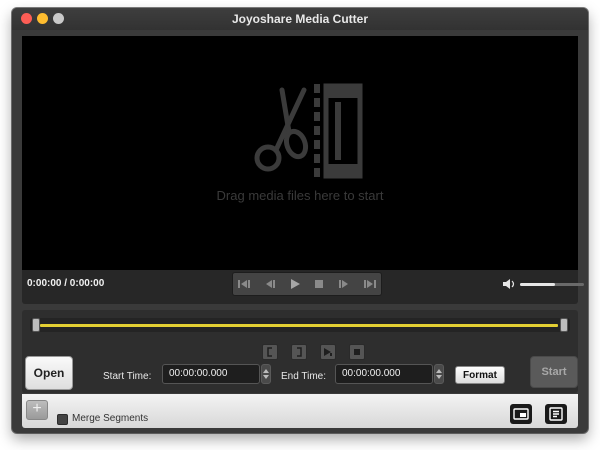 Image resolution: width=600 pixels, height=450 pixels. I want to click on playback-controls, so click(307, 284).